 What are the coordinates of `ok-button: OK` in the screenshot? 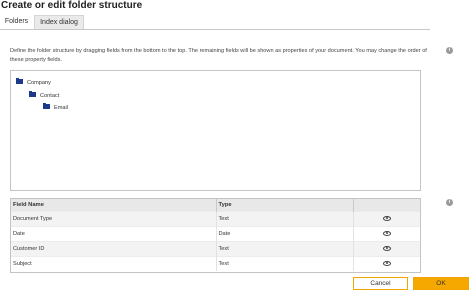 It's located at (441, 283).